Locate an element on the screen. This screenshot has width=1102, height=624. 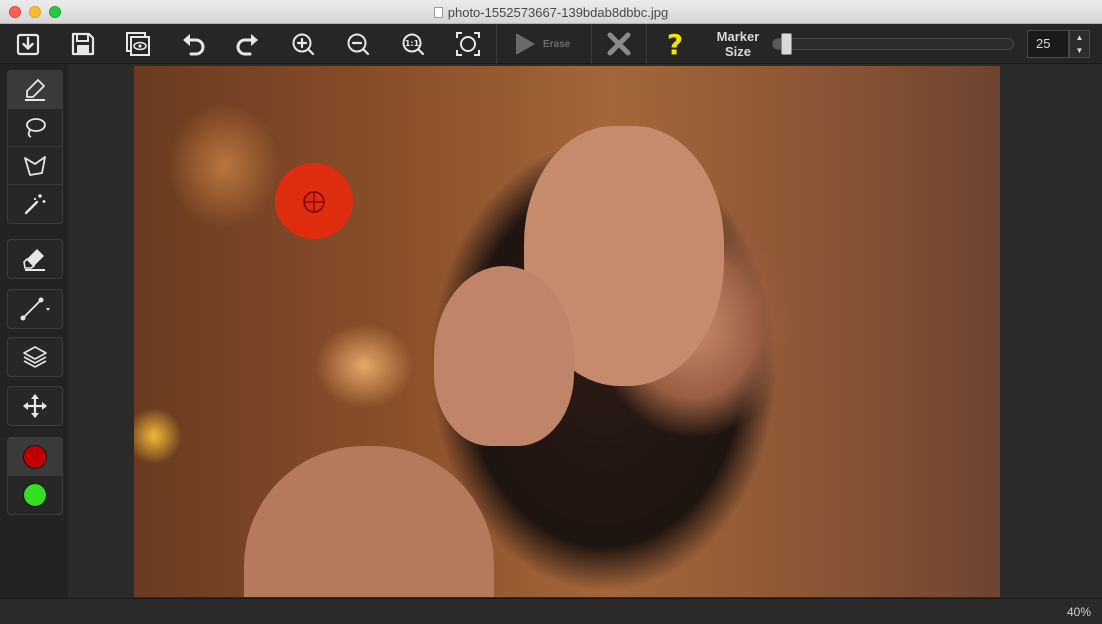
zoom-actual-size-button: 1:1 is located at coordinates (413, 44).